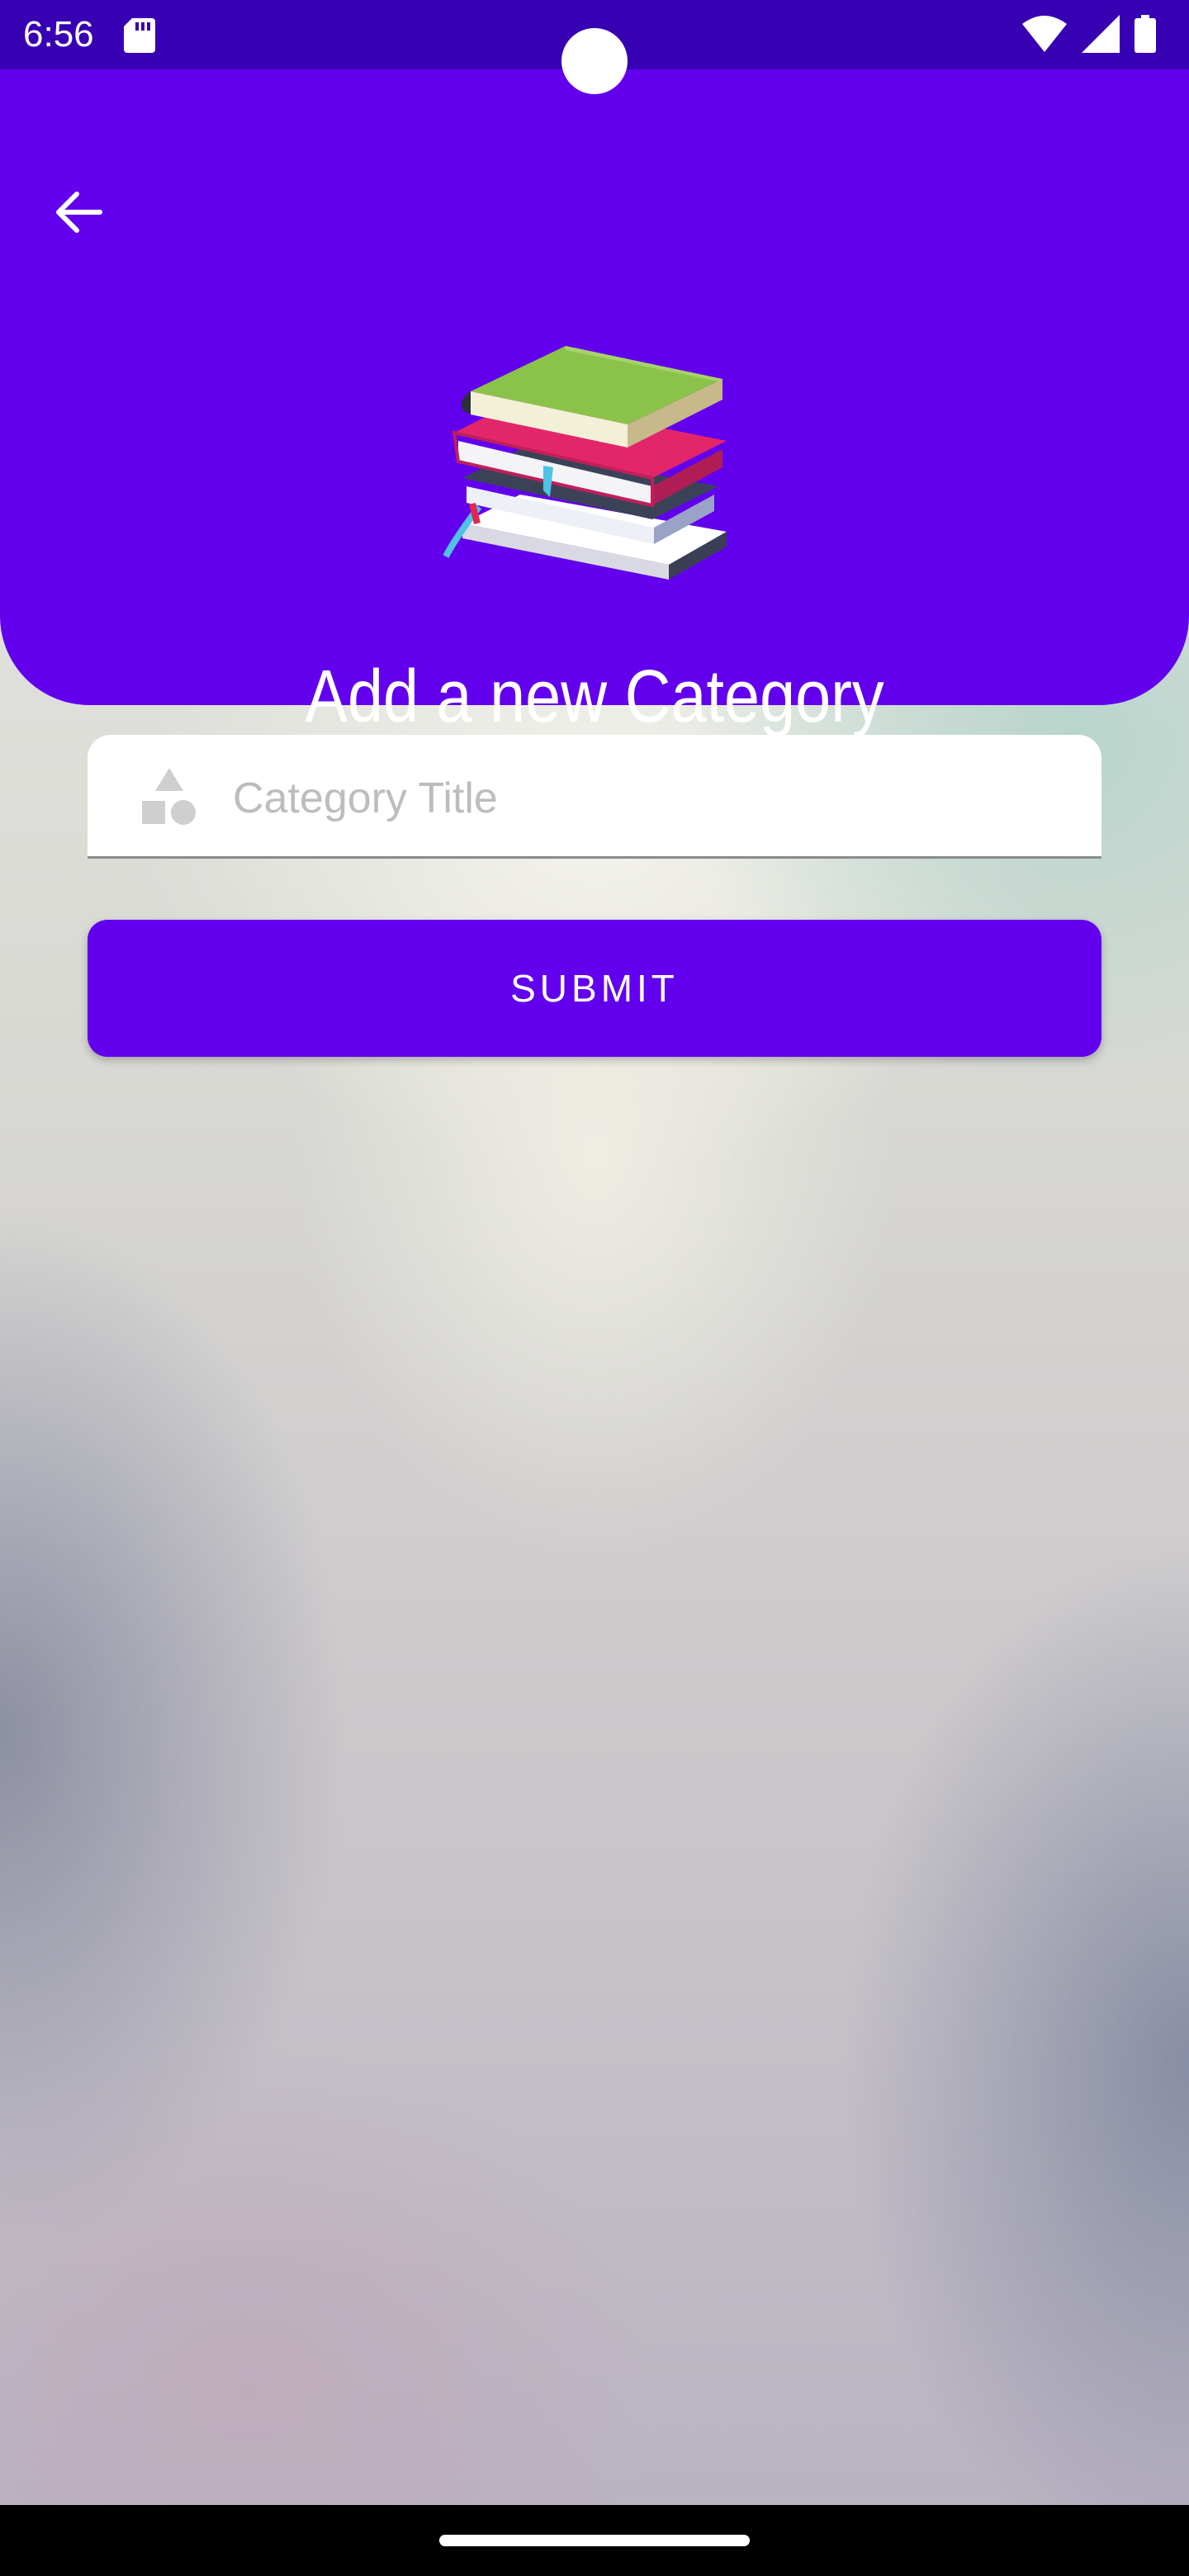 The image size is (1189, 2576). I want to click on status-time: 6:56, so click(58, 34).